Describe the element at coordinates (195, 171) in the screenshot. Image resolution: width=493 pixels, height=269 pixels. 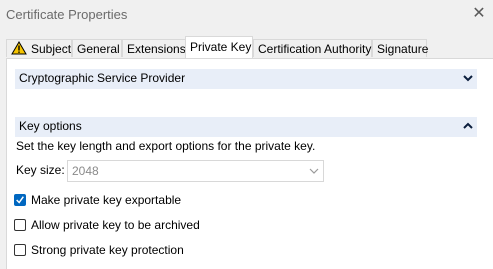
I see `key-size-dropdown: 2048` at that location.